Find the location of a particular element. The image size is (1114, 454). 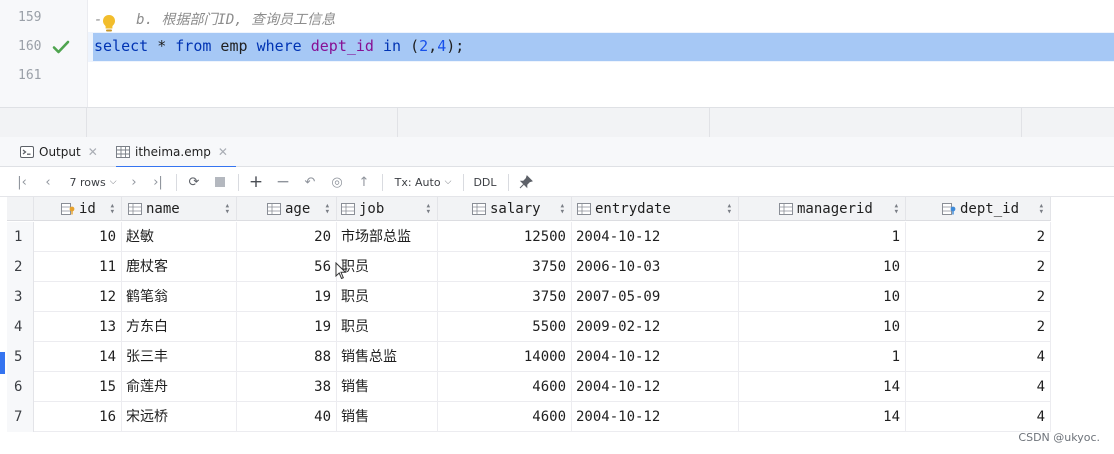

submit-icon: ↑ is located at coordinates (364, 182).